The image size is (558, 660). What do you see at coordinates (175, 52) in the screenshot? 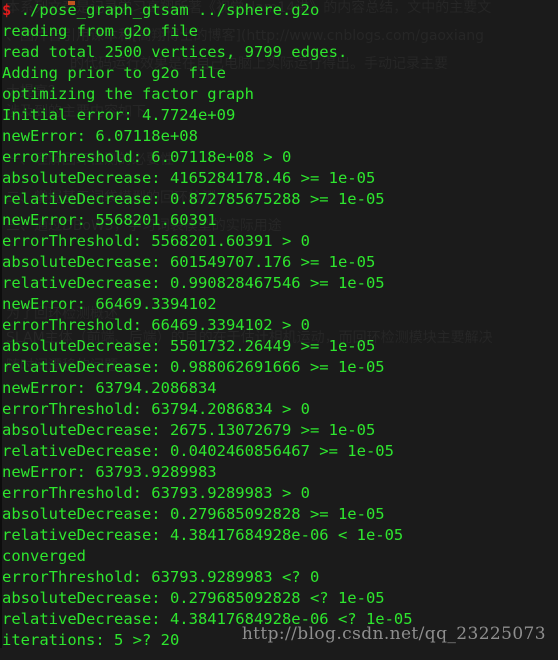
I see `terminal-line: read total 2500 vertices, 9799 edges.` at bounding box center [175, 52].